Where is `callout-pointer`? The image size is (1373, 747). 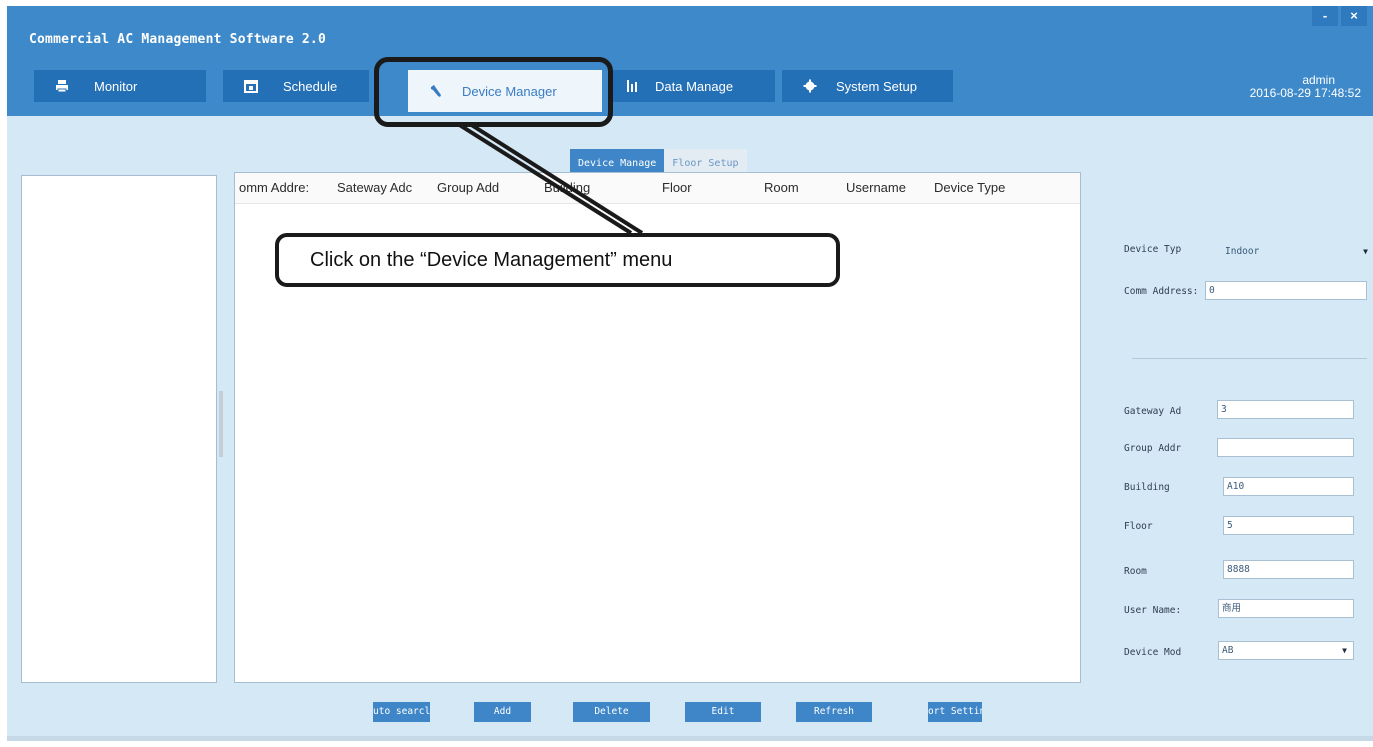 callout-pointer is located at coordinates (550, 178).